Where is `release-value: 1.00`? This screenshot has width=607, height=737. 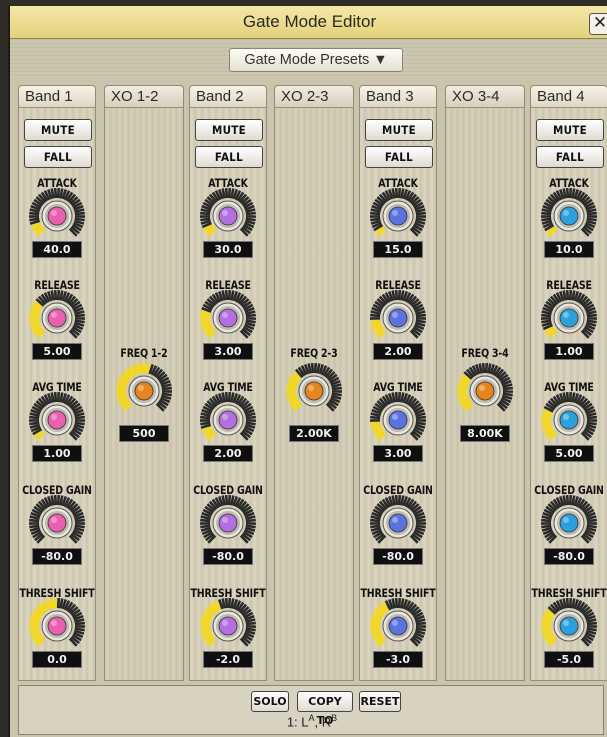
release-value: 1.00 is located at coordinates (569, 351).